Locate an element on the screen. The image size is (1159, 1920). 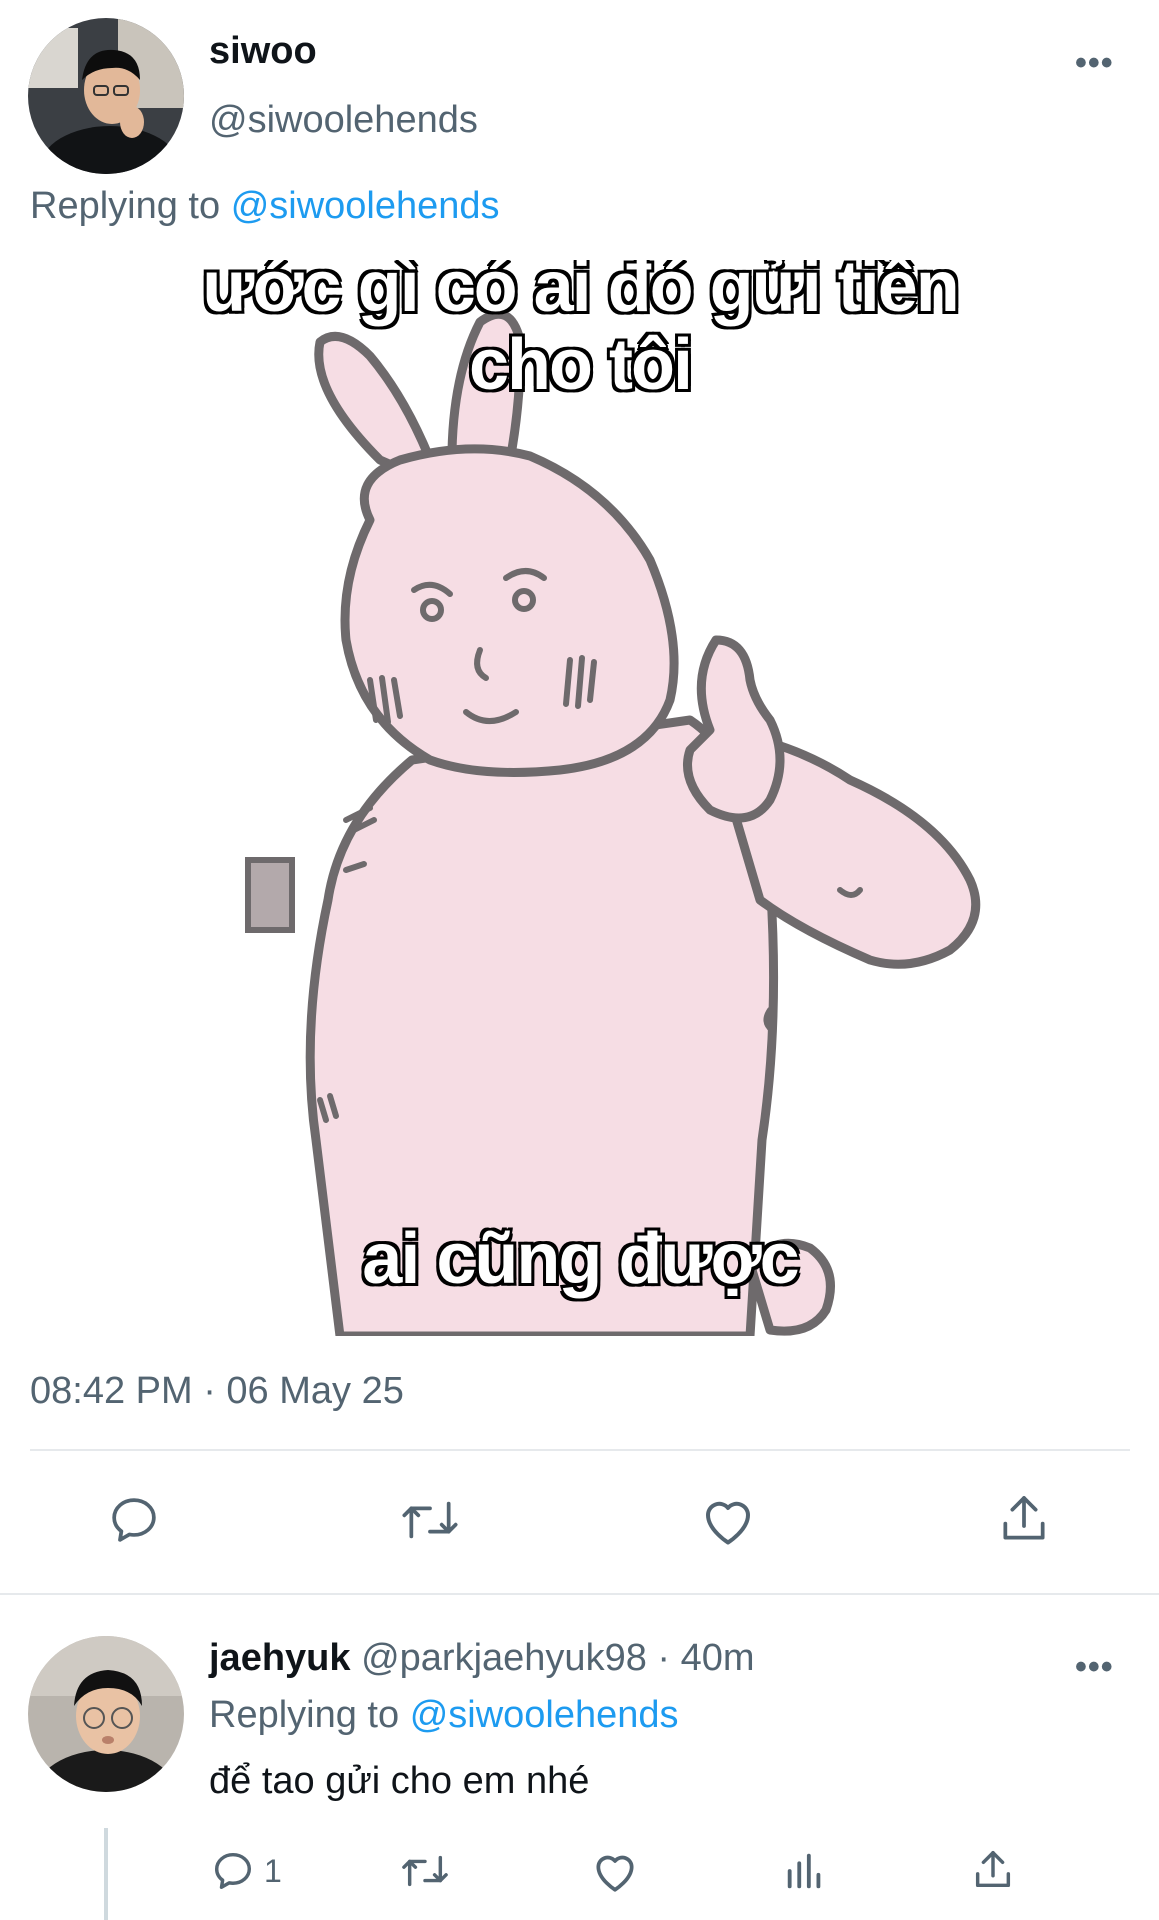
reply-meta: @parkjaehyuk98 · 40m is located at coordinates (558, 1658).